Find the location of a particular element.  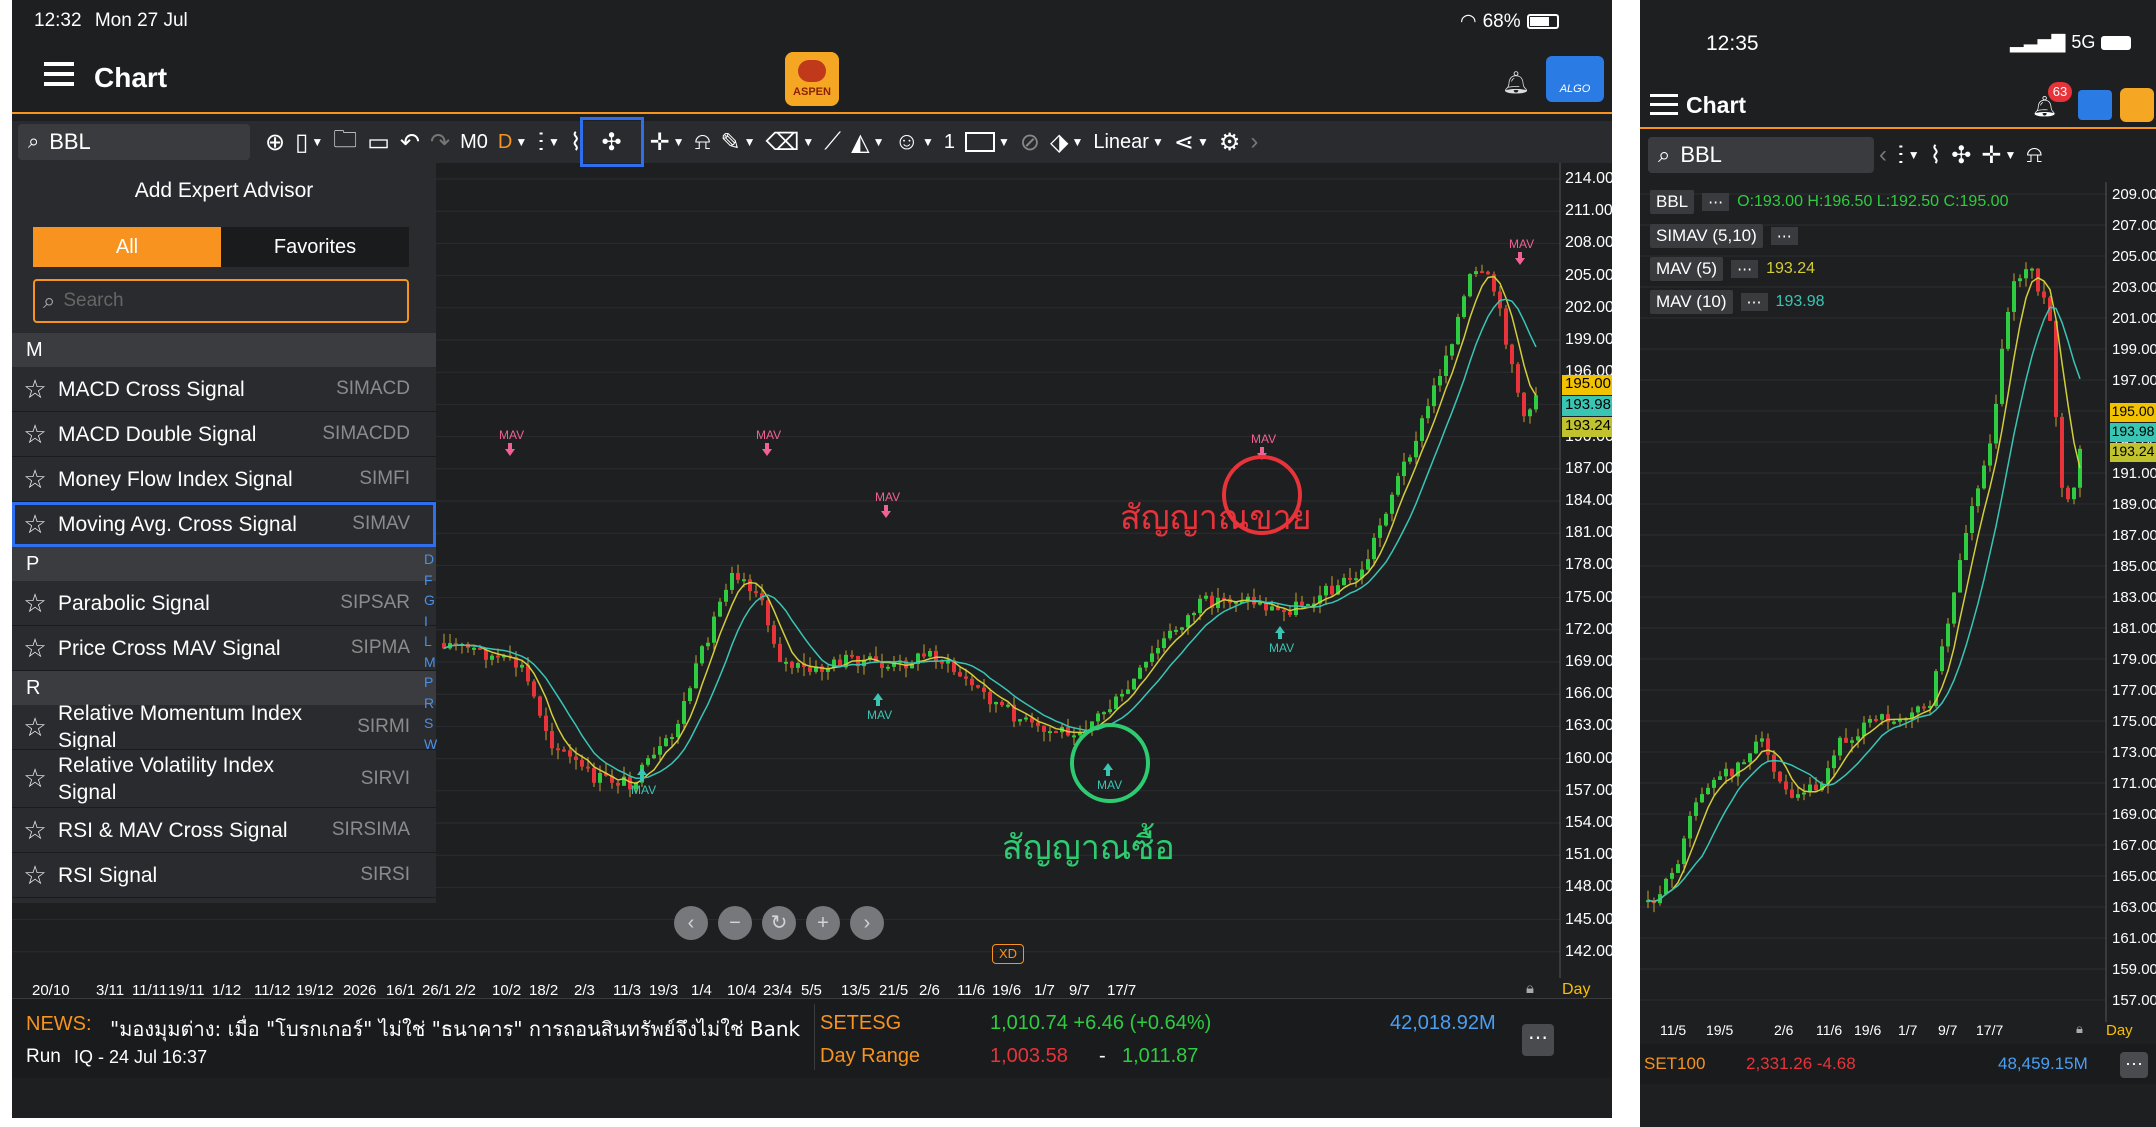

zoom-in-button: + is located at coordinates (823, 923).